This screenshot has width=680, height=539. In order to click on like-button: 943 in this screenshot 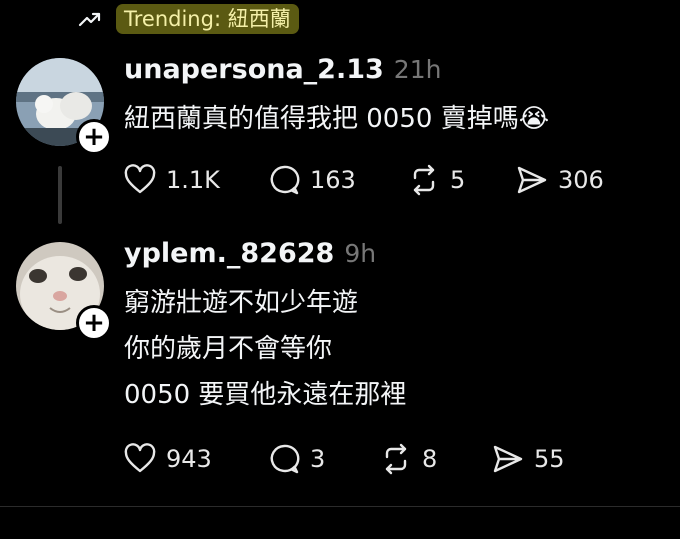, I will do `click(194, 459)`.